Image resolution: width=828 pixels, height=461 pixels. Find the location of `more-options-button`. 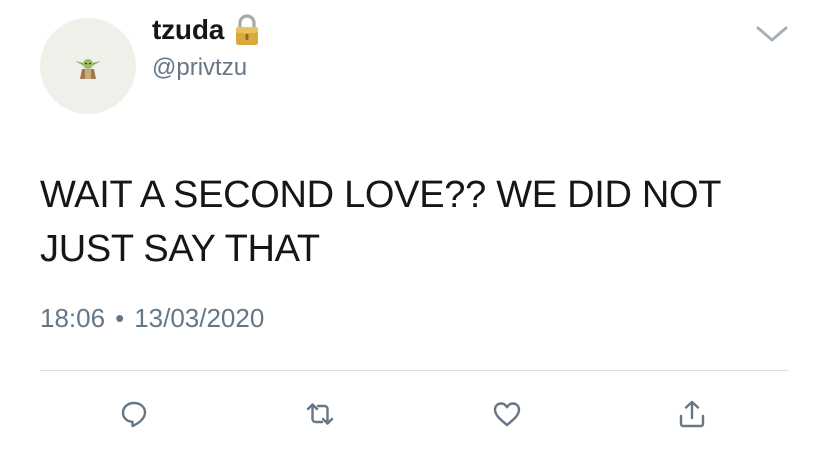

more-options-button is located at coordinates (772, 34).